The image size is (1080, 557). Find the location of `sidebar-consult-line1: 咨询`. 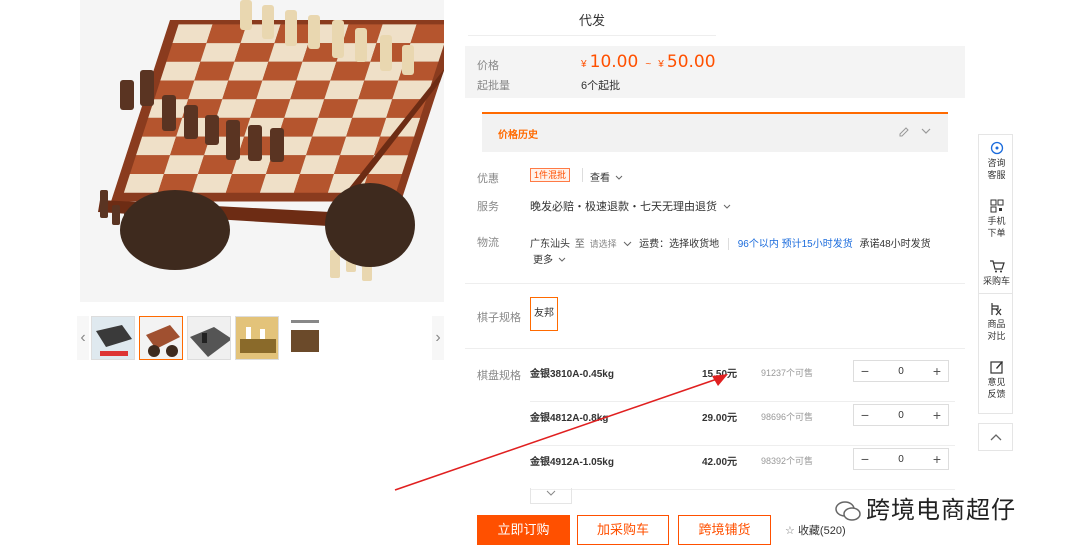

sidebar-consult-line1: 咨询 is located at coordinates (996, 163).